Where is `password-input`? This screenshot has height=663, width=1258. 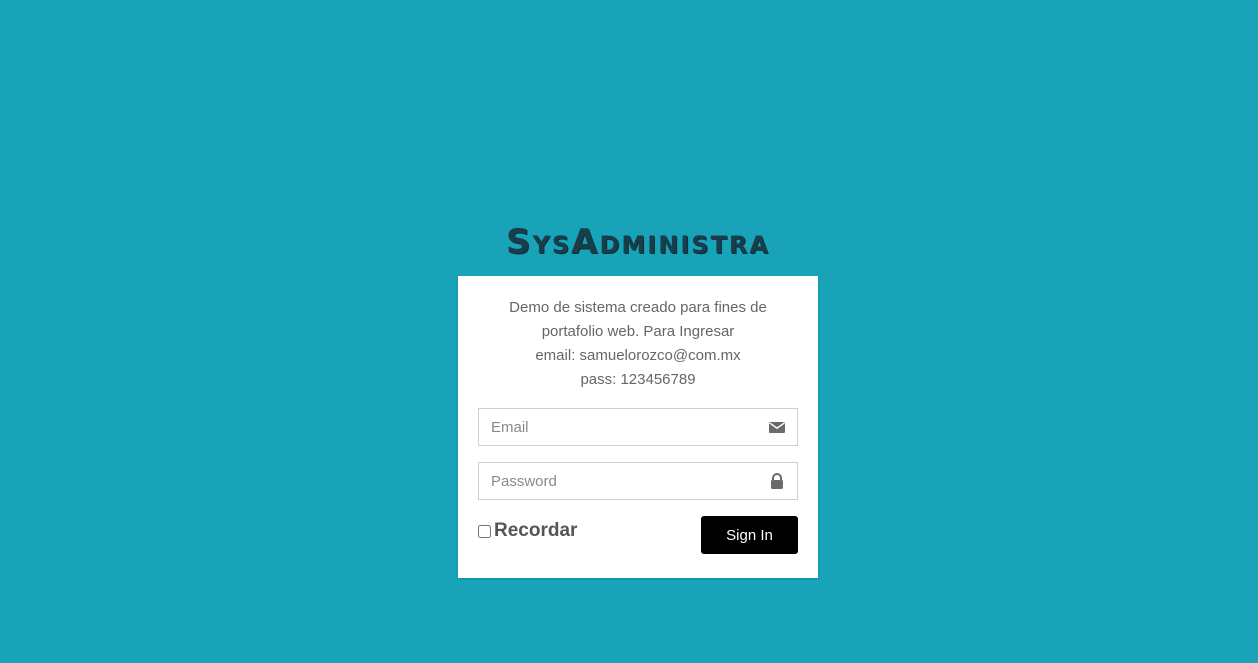
password-input is located at coordinates (638, 481).